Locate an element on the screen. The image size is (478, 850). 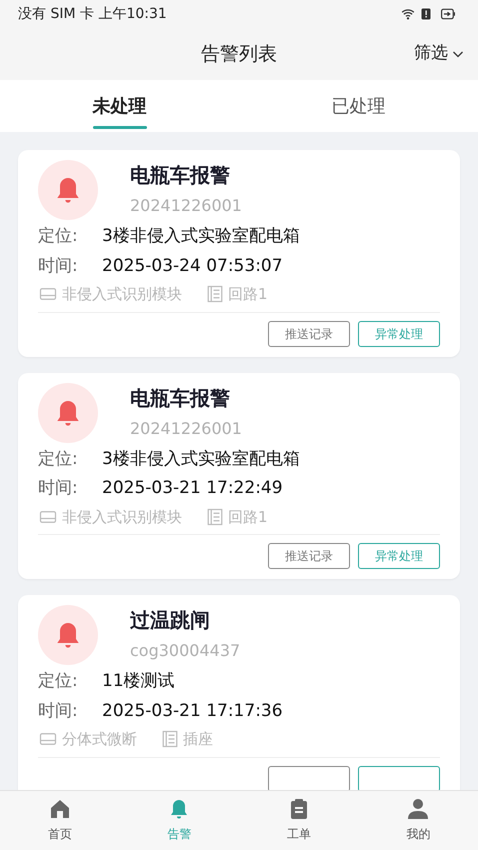
person-icon is located at coordinates (418, 809).